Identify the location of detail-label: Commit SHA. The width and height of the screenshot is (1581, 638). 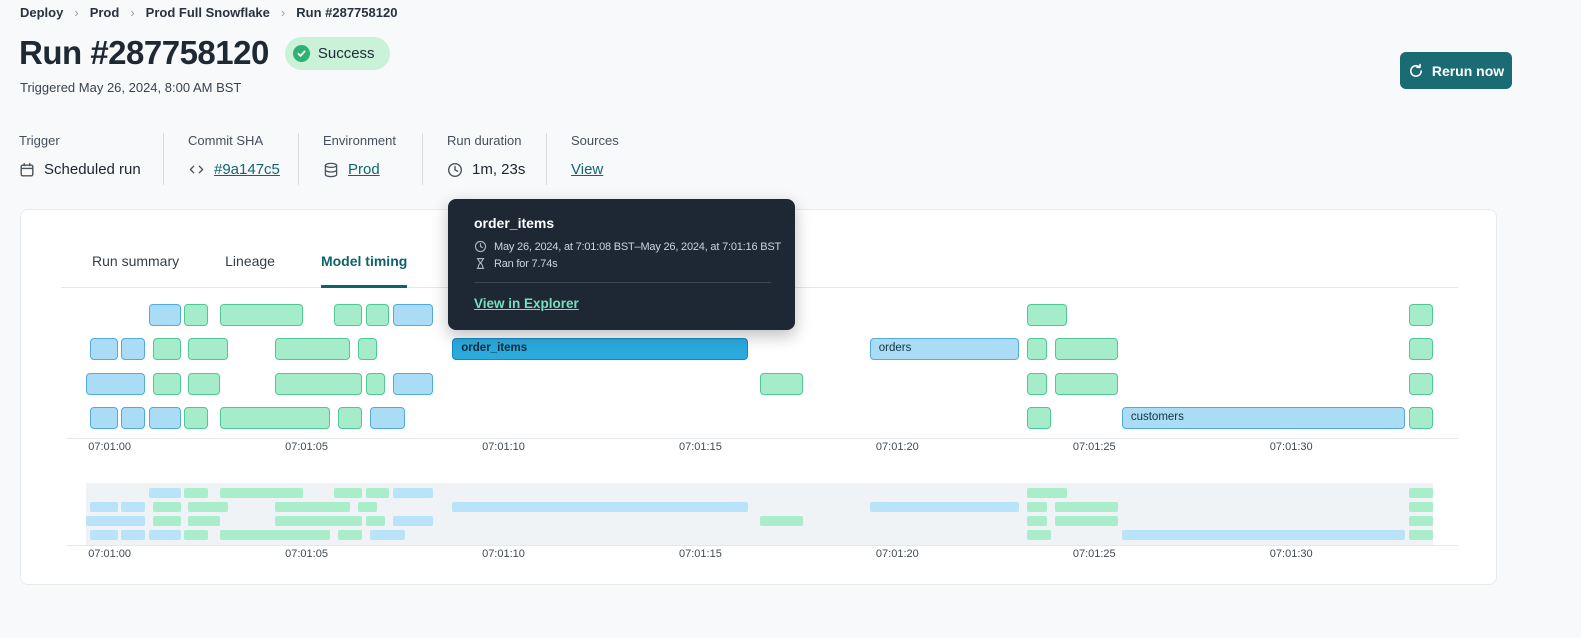
(226, 140).